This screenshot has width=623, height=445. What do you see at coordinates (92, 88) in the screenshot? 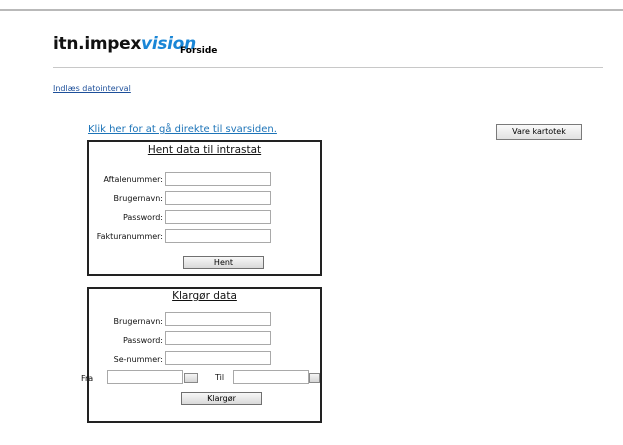
I see `date-interval-link: Indlæs datointerval` at bounding box center [92, 88].